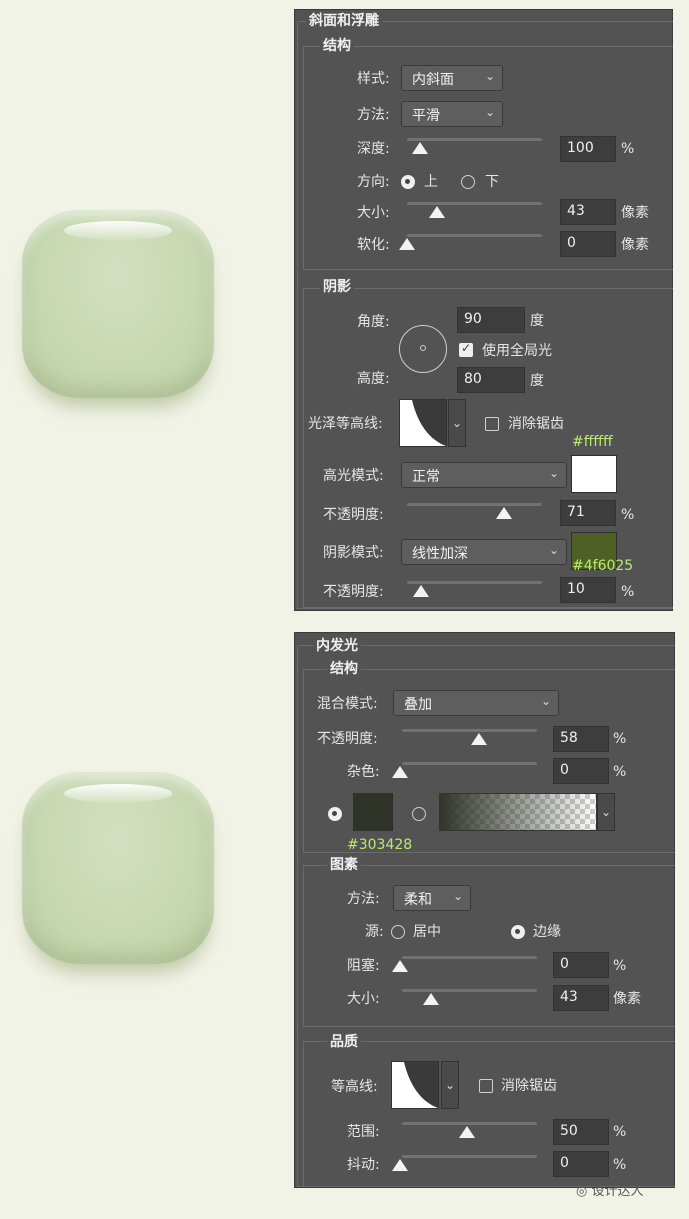  I want to click on direction-down-radio, so click(468, 182).